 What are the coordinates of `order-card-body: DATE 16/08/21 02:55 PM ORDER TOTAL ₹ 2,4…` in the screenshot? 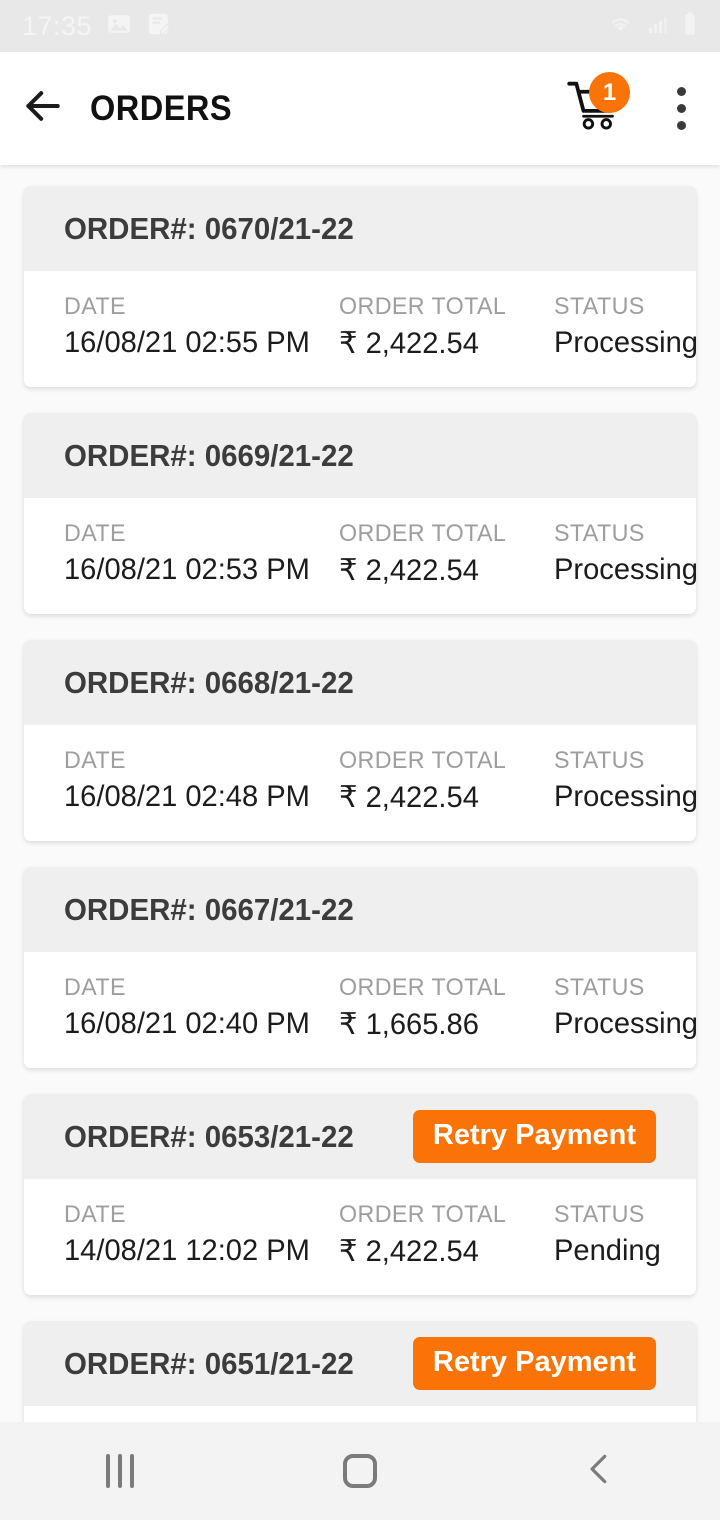 It's located at (360, 329).